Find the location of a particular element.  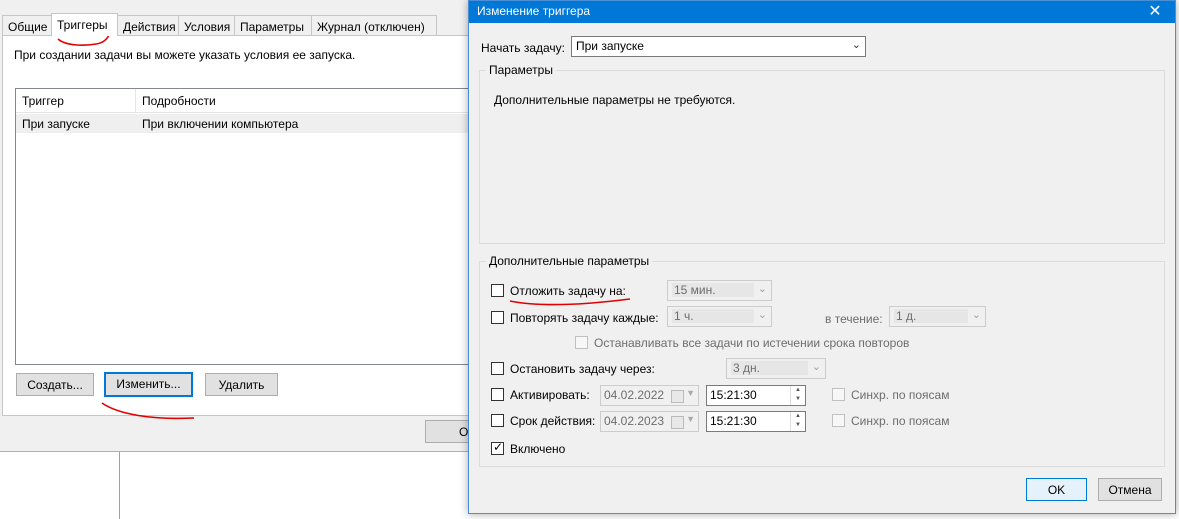

tab-triggers: Триггеры is located at coordinates (84, 24).